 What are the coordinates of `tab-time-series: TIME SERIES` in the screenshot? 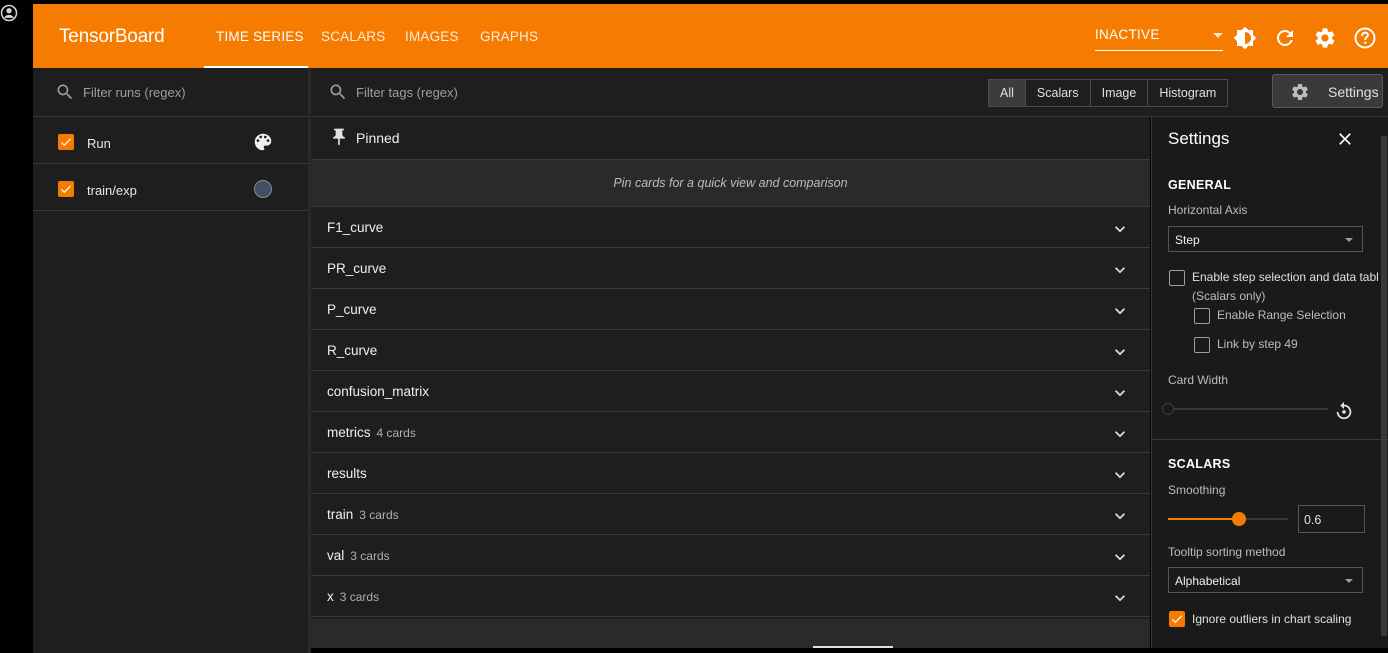 It's located at (260, 36).